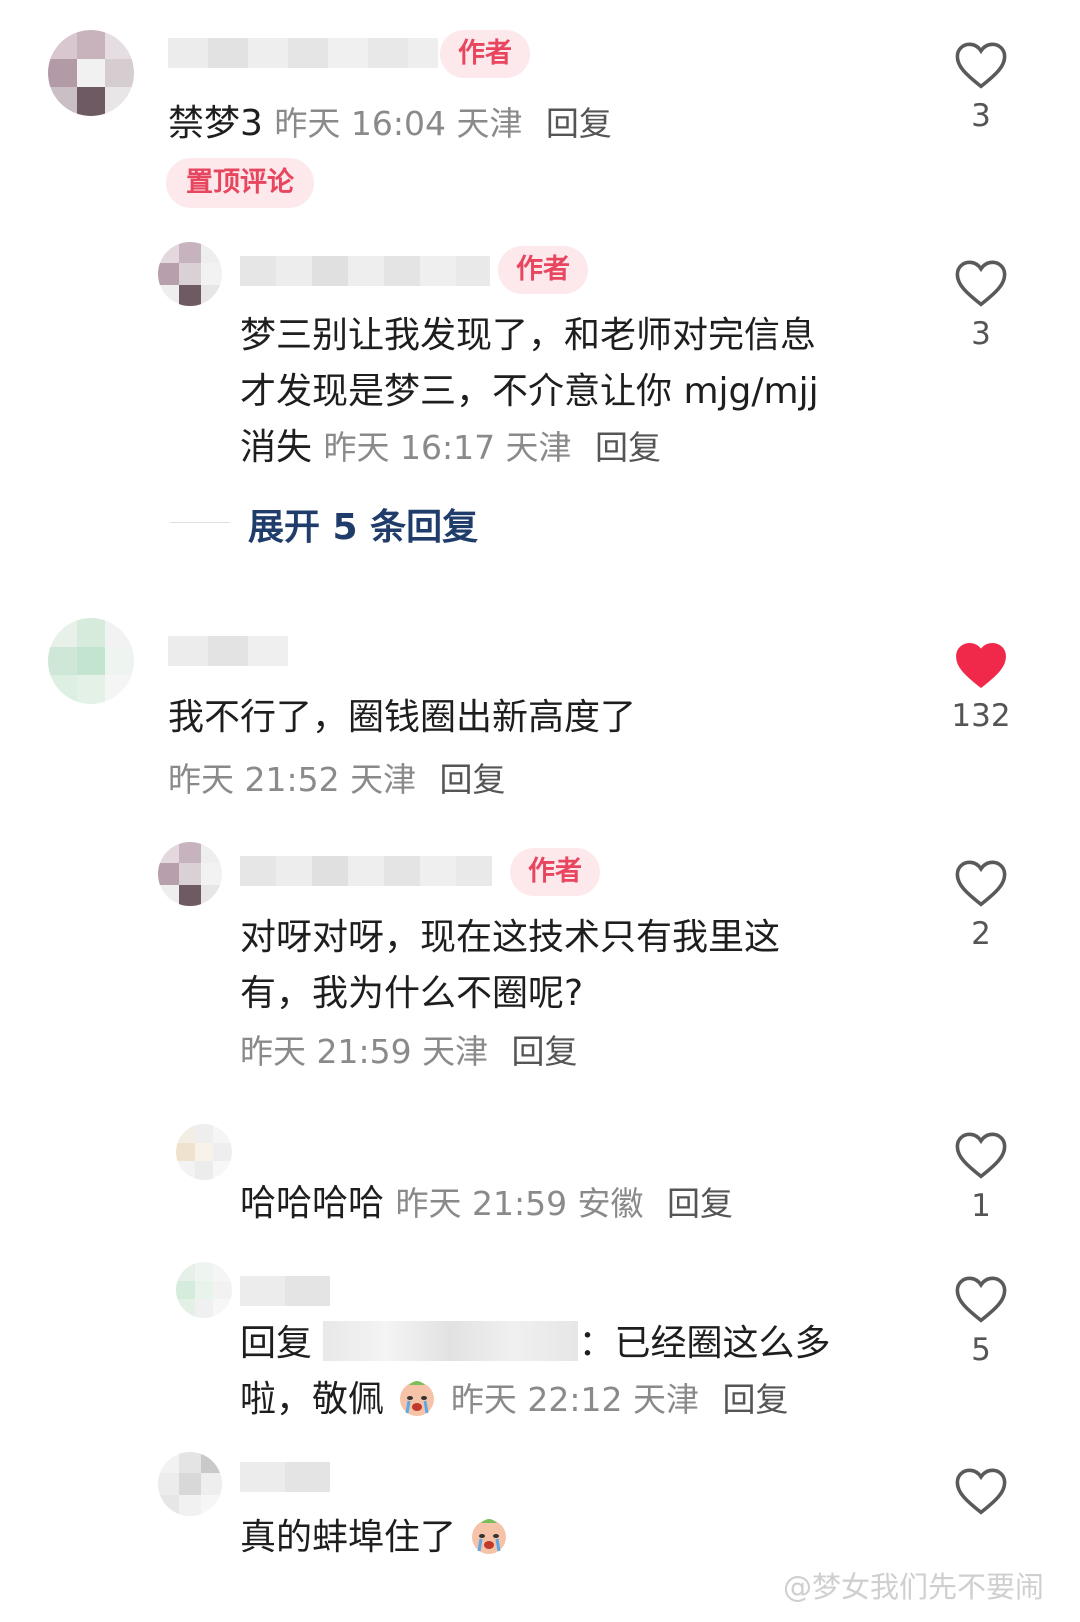 The image size is (1080, 1622). I want to click on like-button: 5, so click(981, 1321).